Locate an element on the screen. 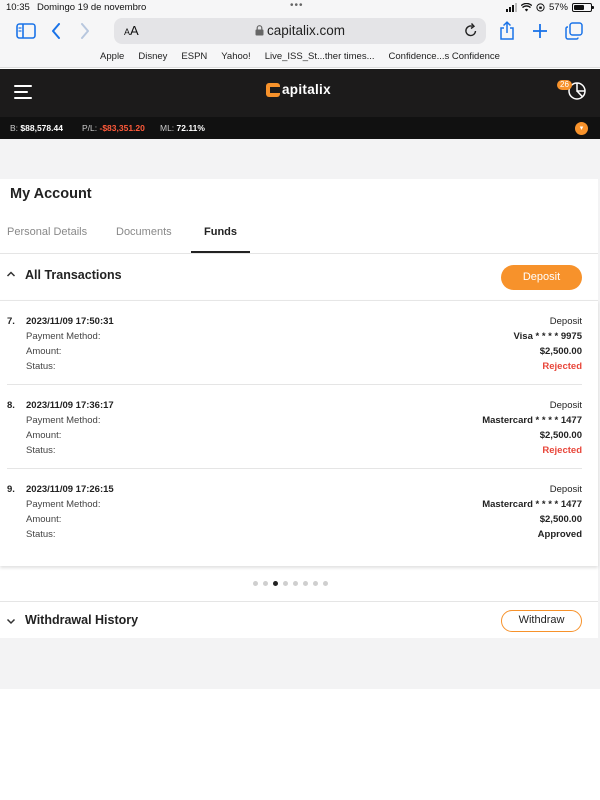 The height and width of the screenshot is (800, 600). transaction-number: 8. is located at coordinates (11, 405).